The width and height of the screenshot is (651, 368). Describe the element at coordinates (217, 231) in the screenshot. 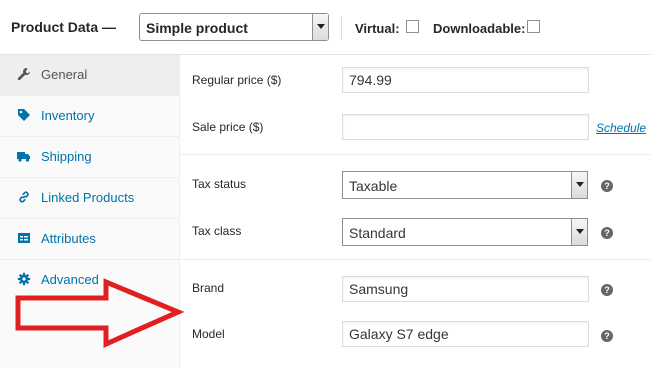

I see `tax-class-label: Tax class` at that location.